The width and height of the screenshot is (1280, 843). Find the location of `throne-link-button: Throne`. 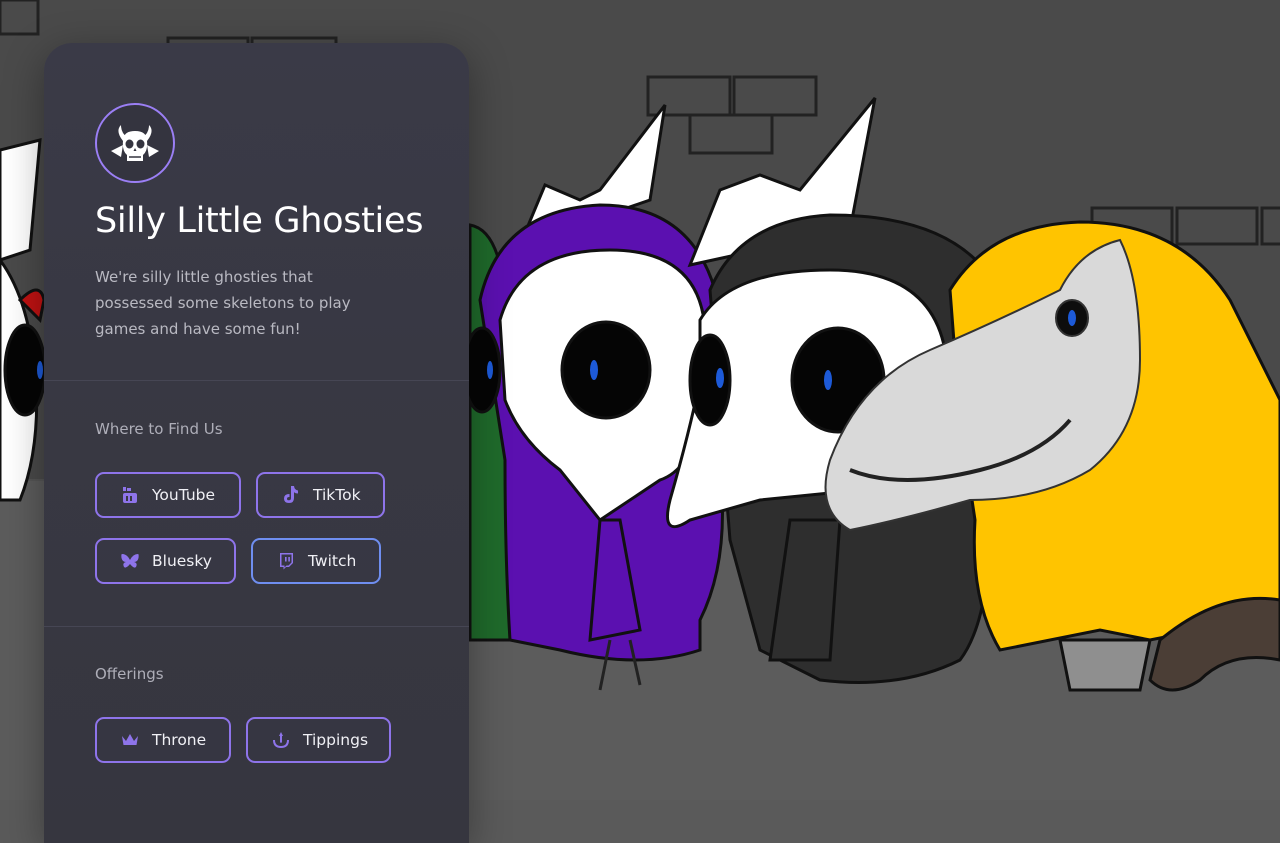

throne-link-button: Throne is located at coordinates (163, 740).